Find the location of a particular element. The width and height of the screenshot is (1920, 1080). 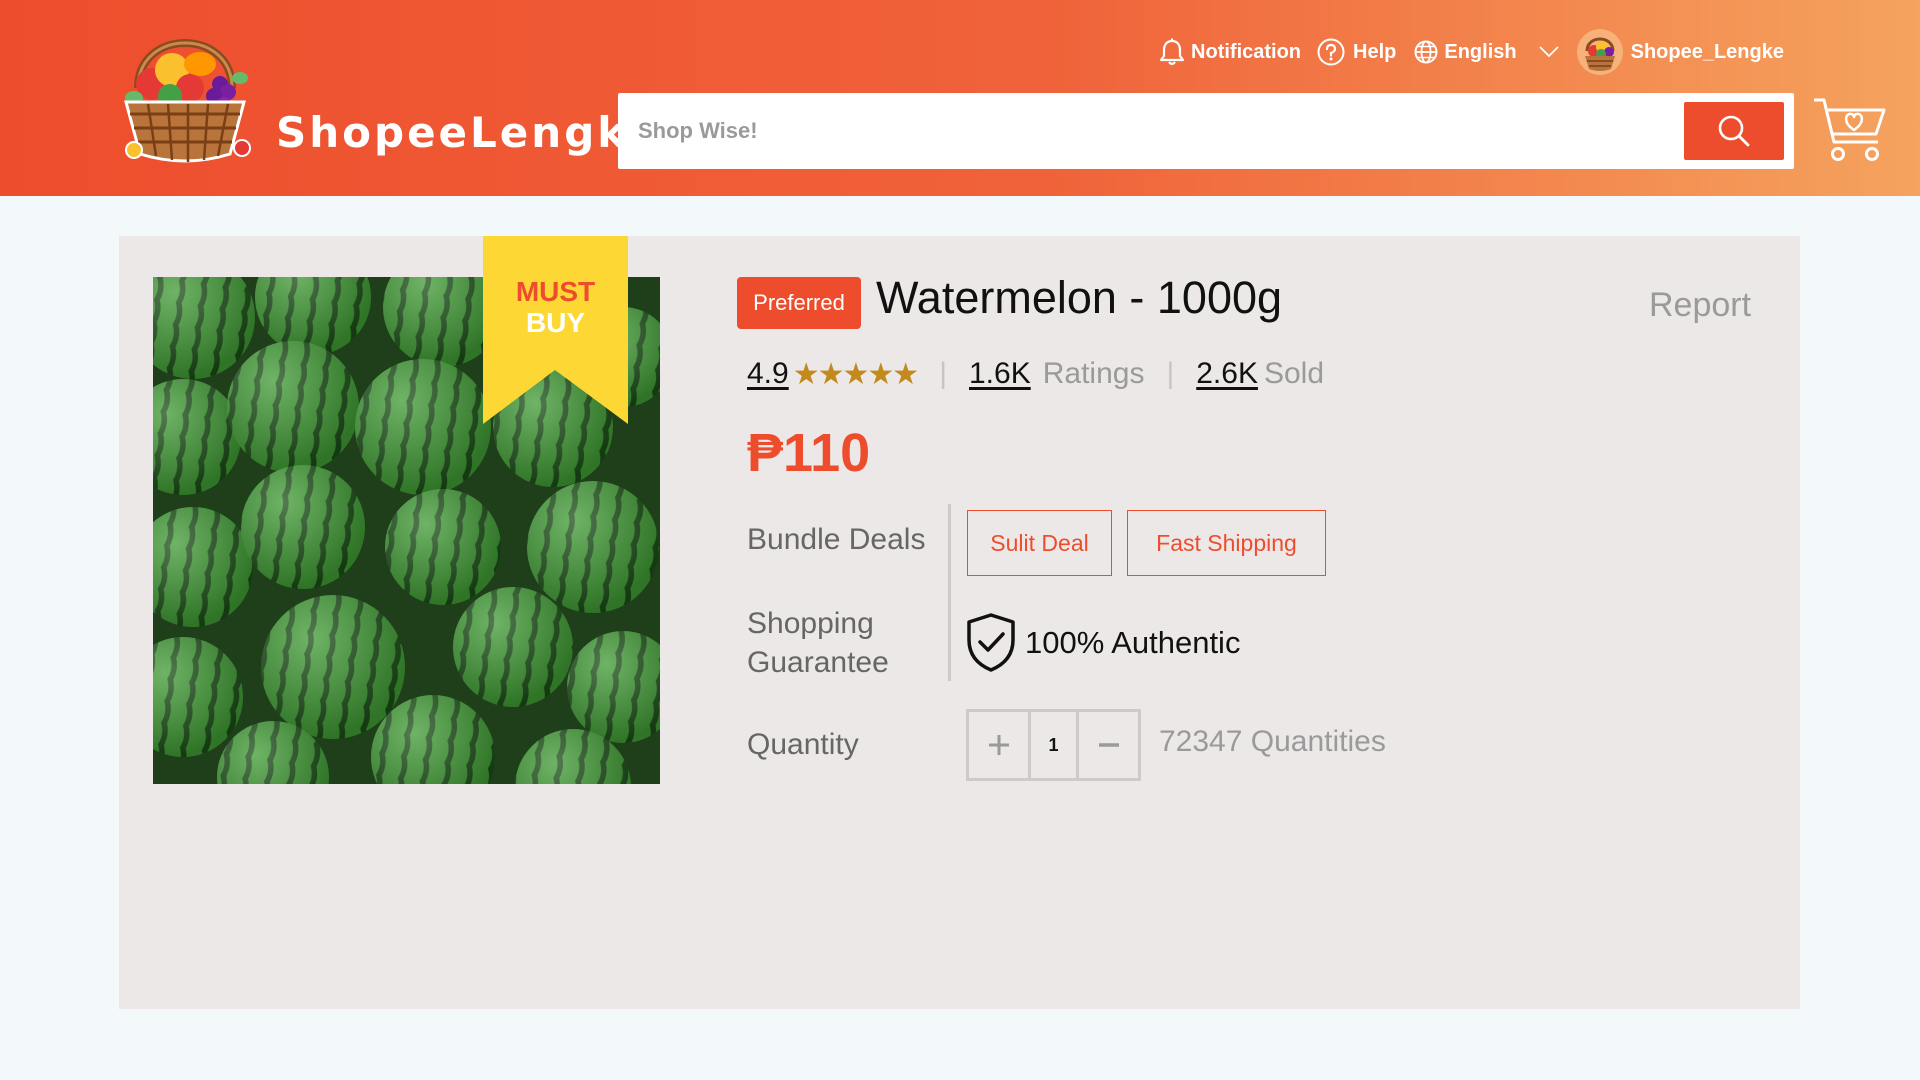

plus-icon is located at coordinates (998, 745).